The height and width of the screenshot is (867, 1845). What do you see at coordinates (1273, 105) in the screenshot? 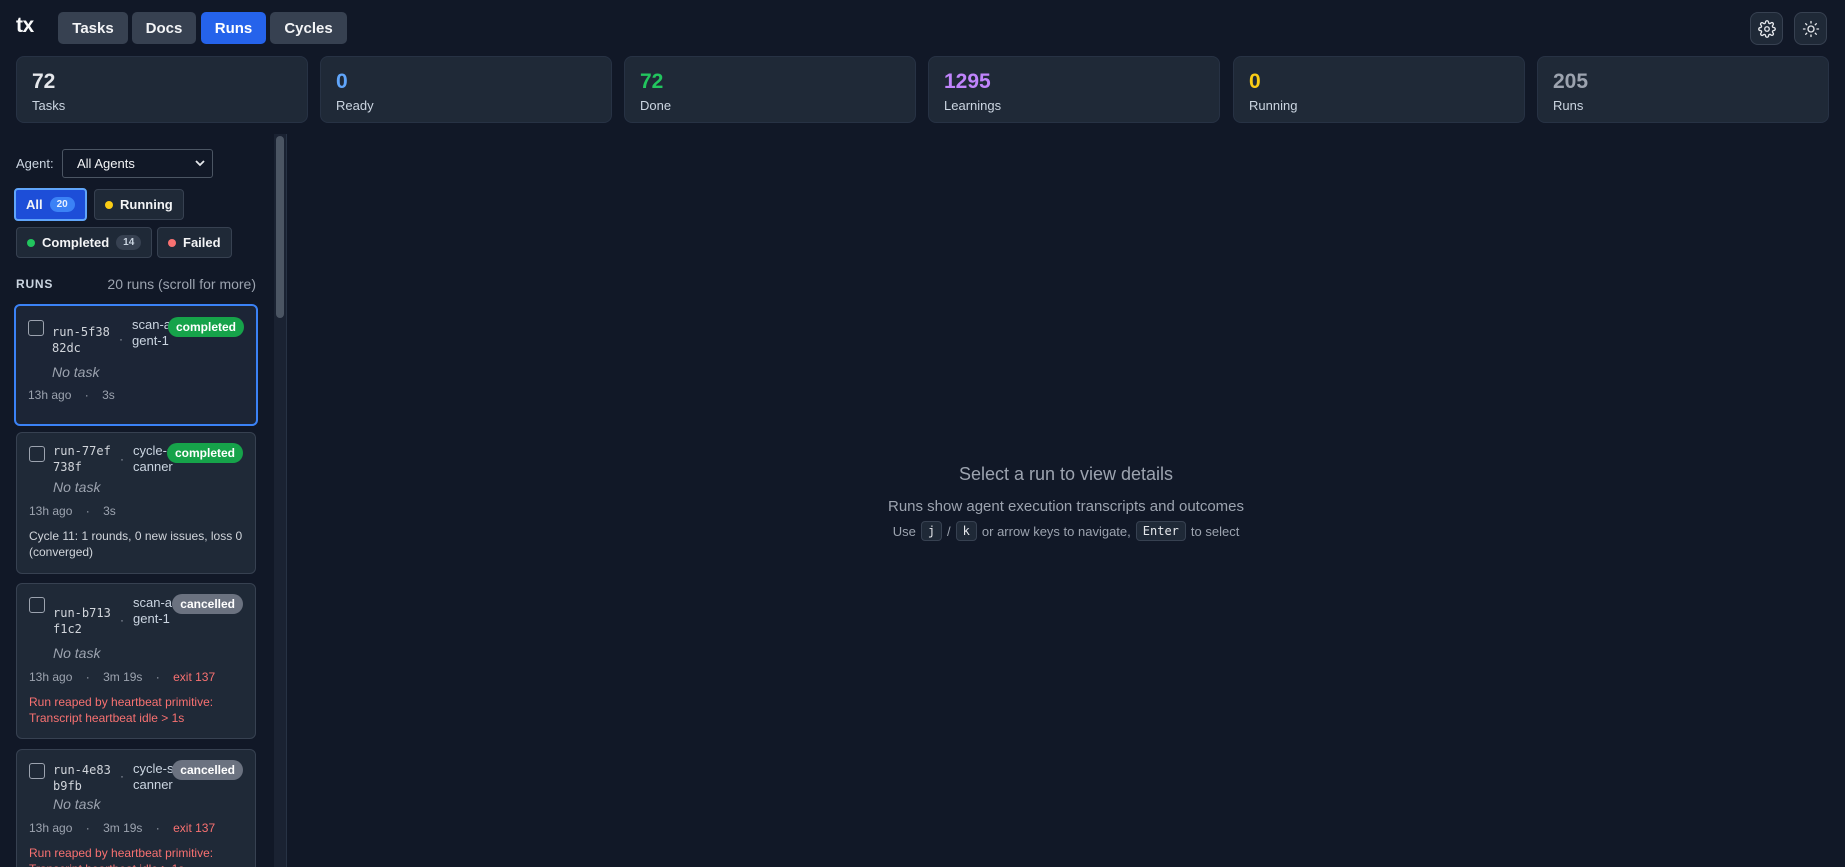
I see `stat-label: Running` at bounding box center [1273, 105].